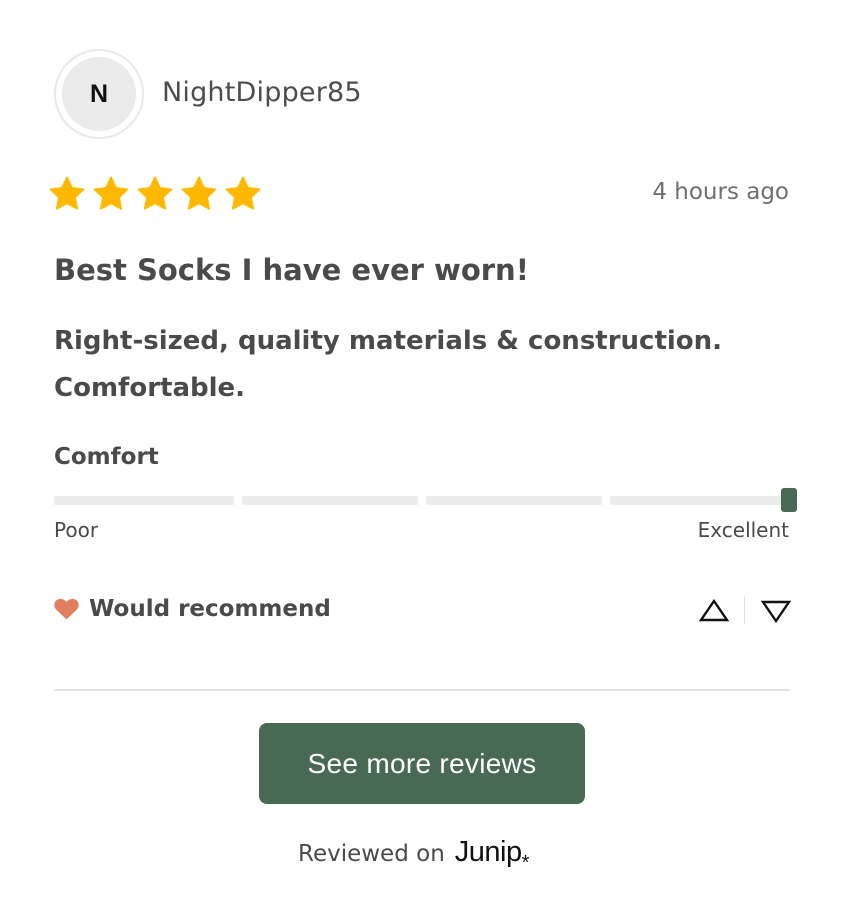 This screenshot has width=846, height=920. I want to click on scale-indicator, so click(789, 500).